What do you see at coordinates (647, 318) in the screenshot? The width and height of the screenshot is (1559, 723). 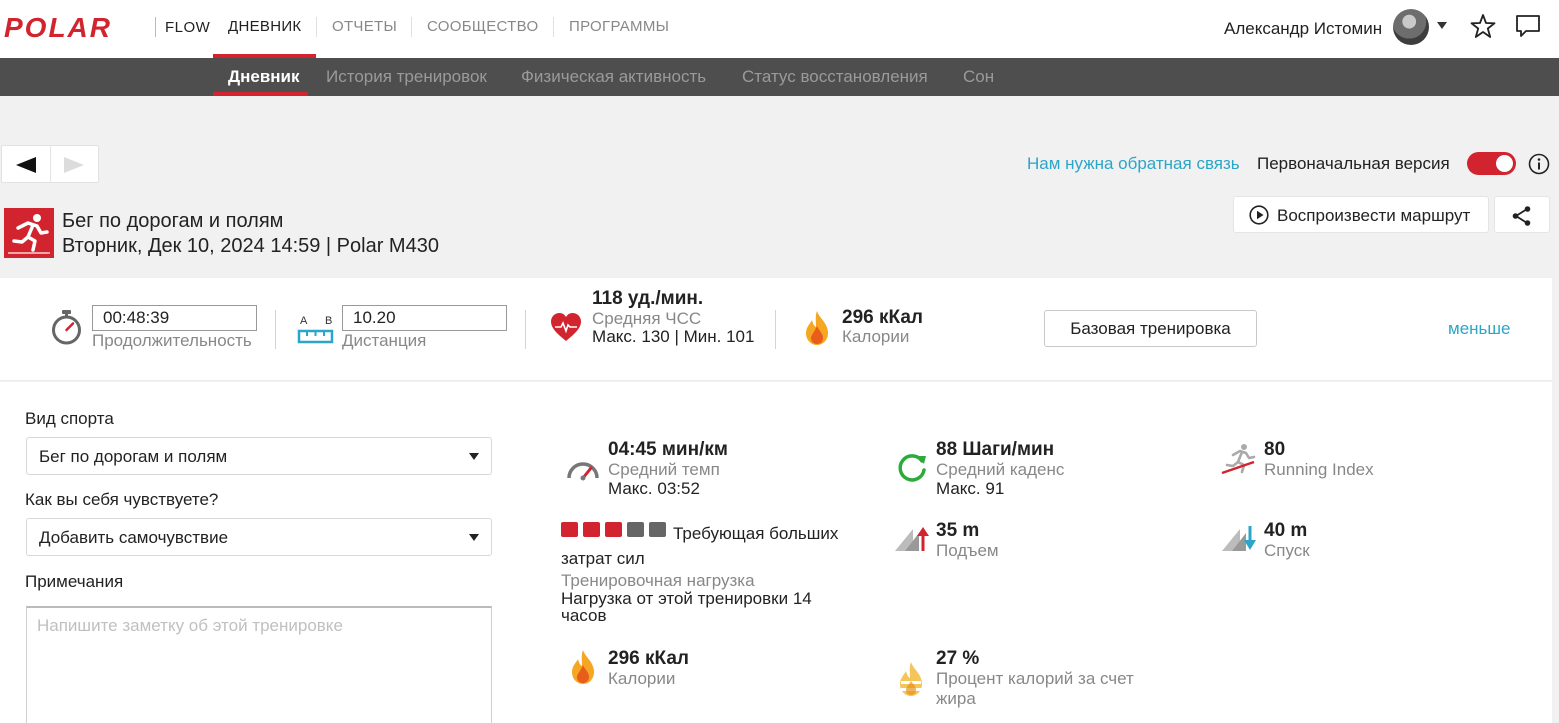 I see `avg-heart-rate-label: Средняя ЧСС` at bounding box center [647, 318].